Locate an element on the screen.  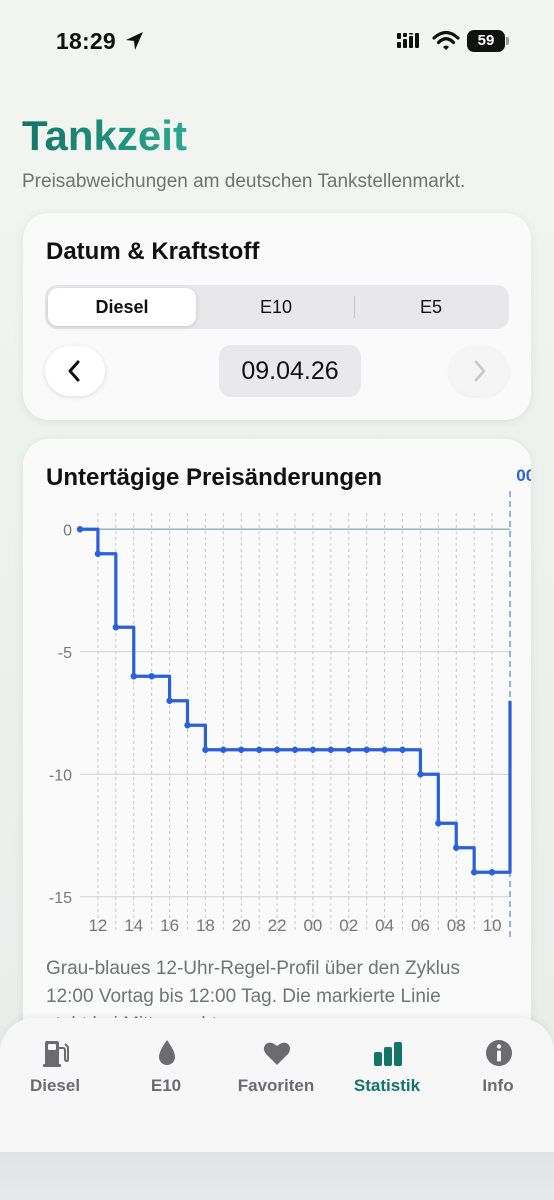
tab-favoriten-label: Favoriten is located at coordinates (276, 1085).